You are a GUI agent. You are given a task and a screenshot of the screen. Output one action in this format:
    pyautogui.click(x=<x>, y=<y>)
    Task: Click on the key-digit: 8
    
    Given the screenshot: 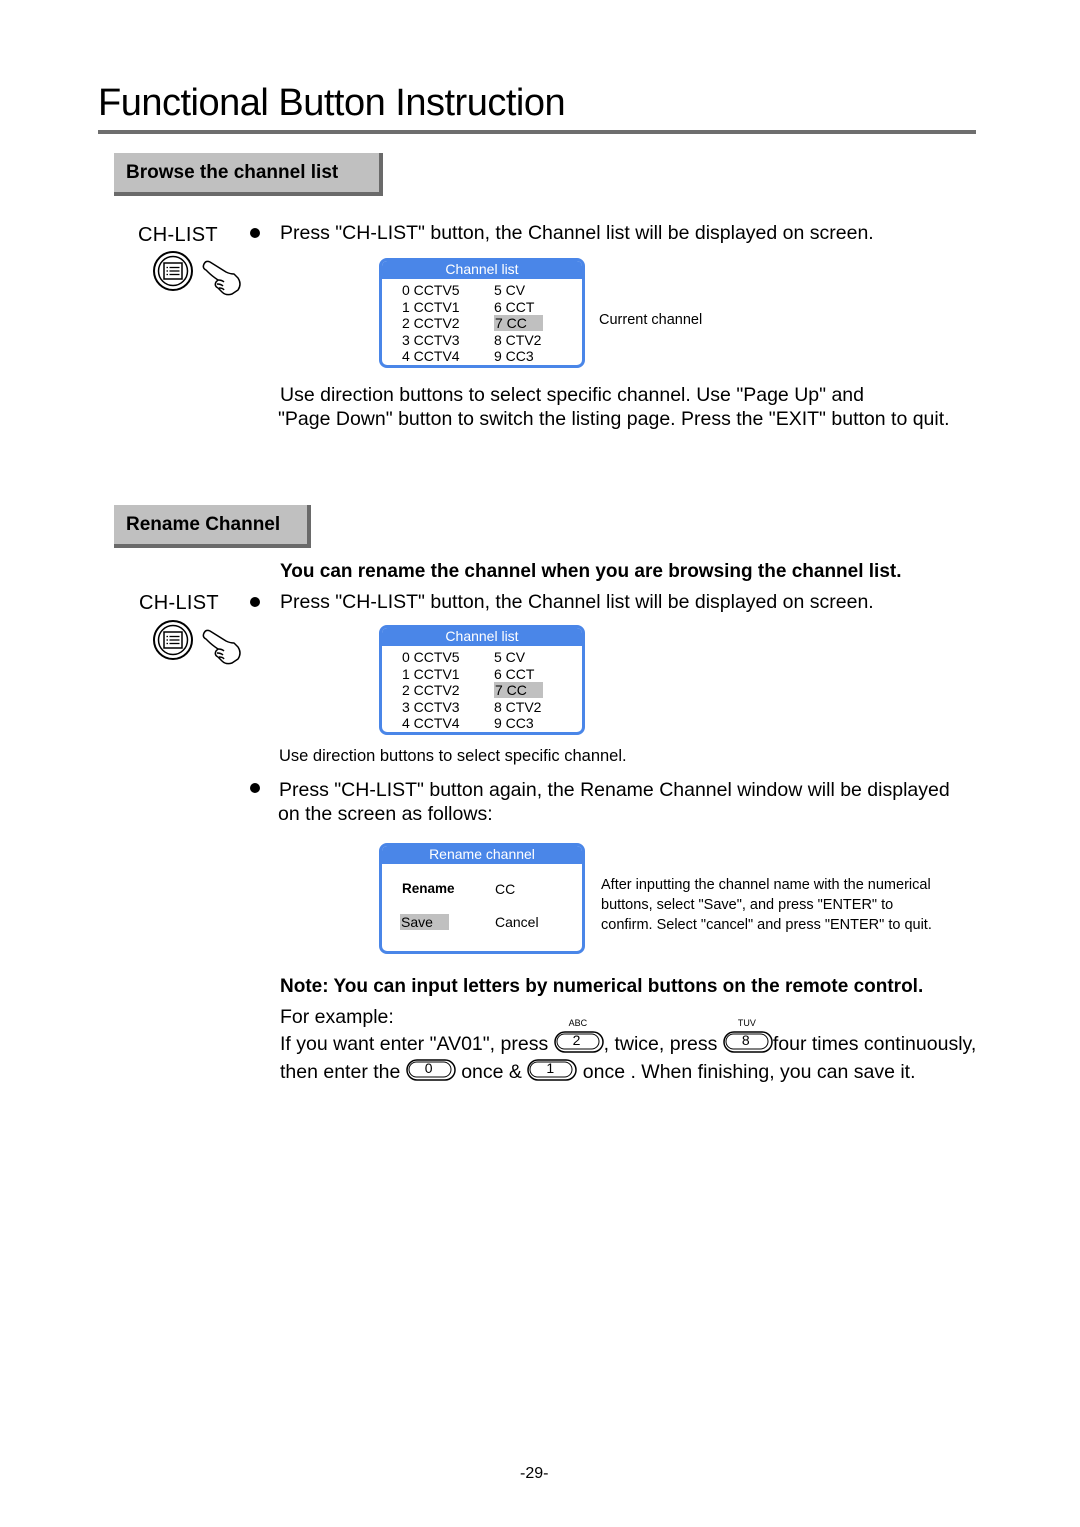 What is the action you would take?
    pyautogui.click(x=745, y=1039)
    